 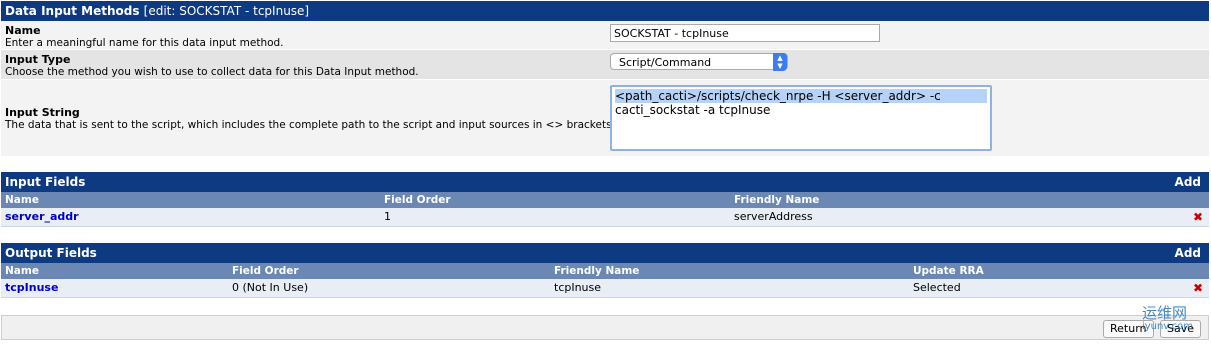 I want to click on input-field-order: 1, so click(x=387, y=216).